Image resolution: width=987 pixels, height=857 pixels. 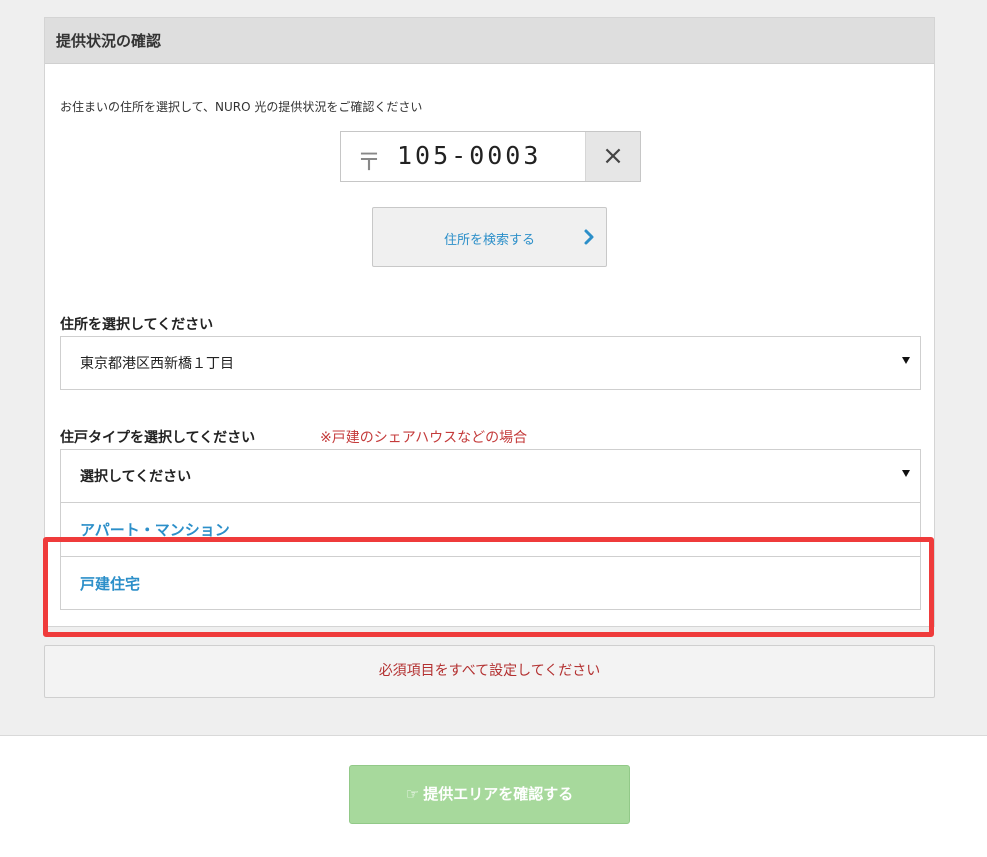 I want to click on pointing-hand-icon: ☞, so click(x=412, y=794).